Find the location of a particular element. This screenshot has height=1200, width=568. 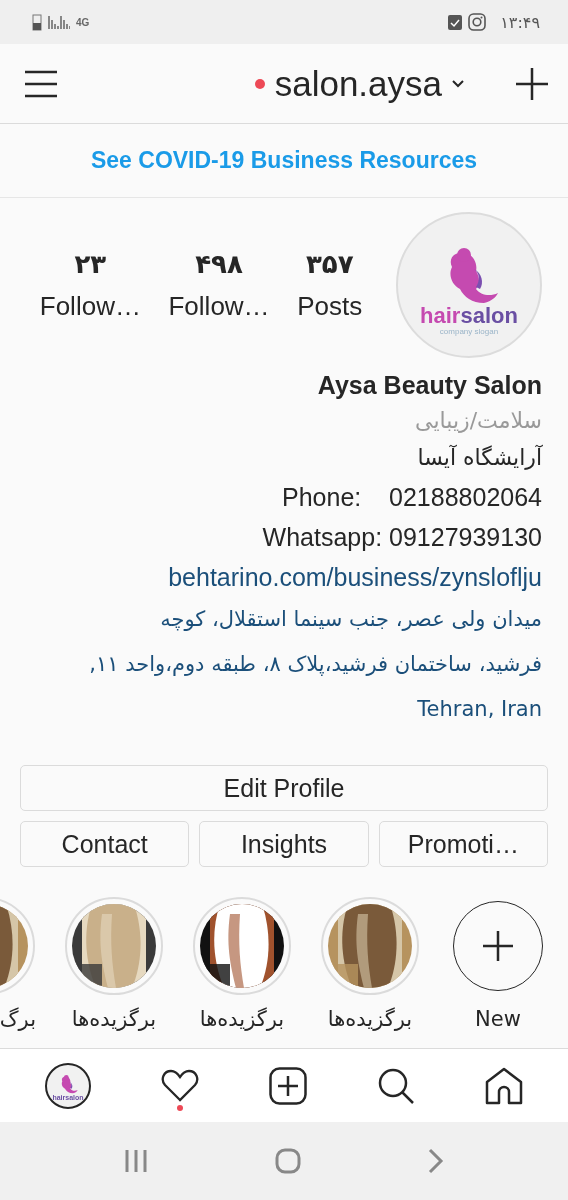

logo-slogan: company slogan is located at coordinates (469, 331).